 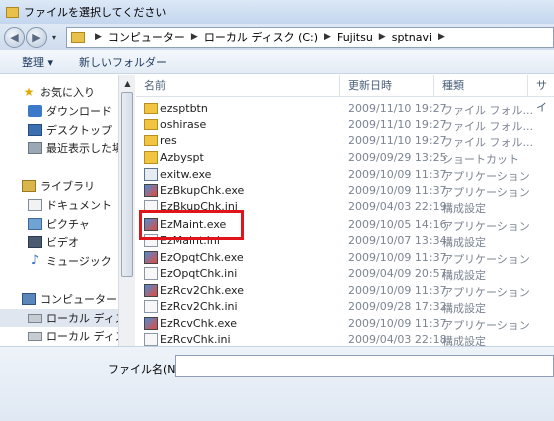 What do you see at coordinates (397, 273) in the screenshot?
I see `file-date: 2009/04/09 20:57` at bounding box center [397, 273].